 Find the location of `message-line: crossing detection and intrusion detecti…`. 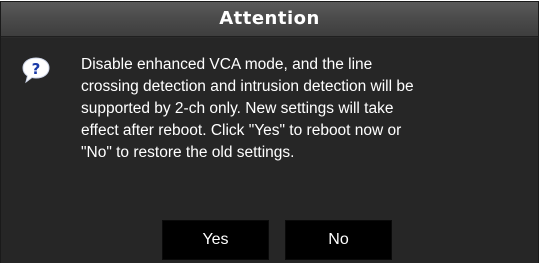

message-line: crossing detection and intrusion detecti… is located at coordinates (247, 86).